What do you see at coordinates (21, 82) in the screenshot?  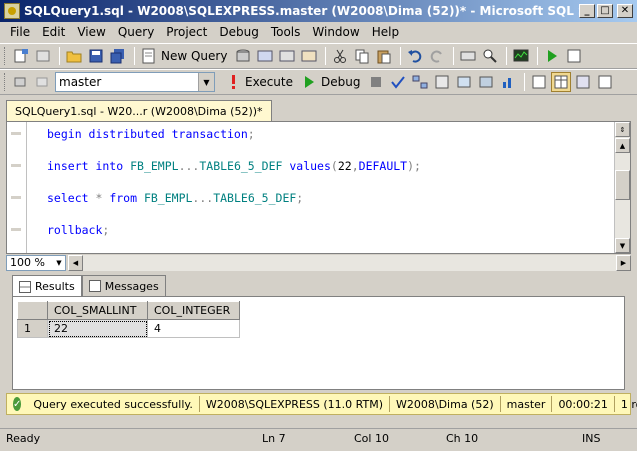 I see `connect-icon` at bounding box center [21, 82].